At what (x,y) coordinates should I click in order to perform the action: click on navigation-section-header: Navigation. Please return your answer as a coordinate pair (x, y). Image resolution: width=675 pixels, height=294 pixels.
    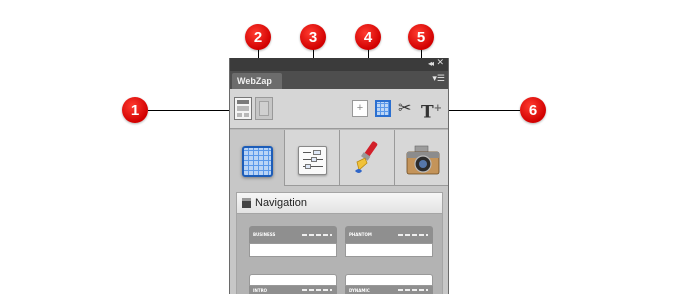
    Looking at the image, I should click on (339, 203).